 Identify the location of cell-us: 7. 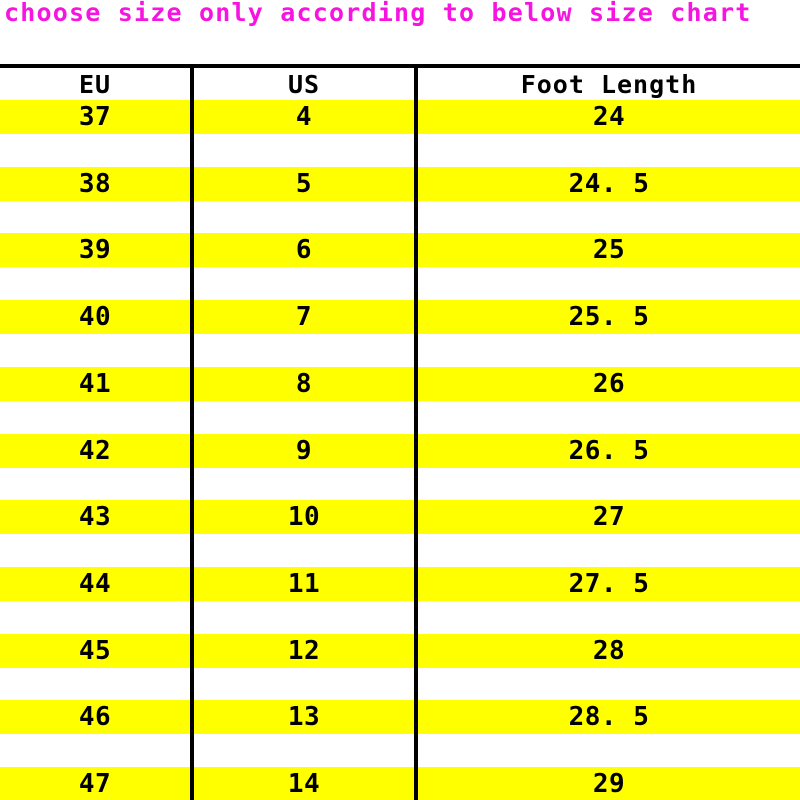
(304, 317).